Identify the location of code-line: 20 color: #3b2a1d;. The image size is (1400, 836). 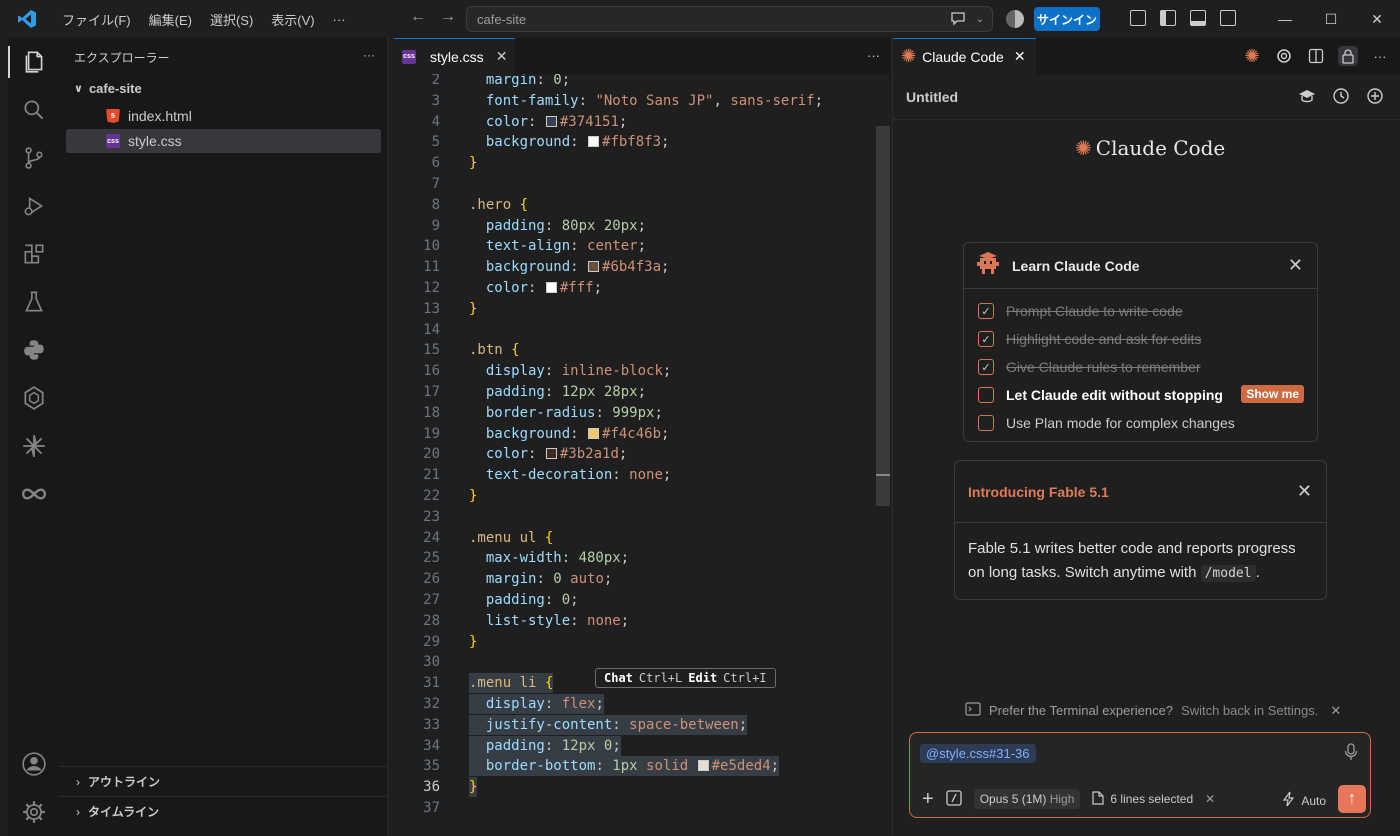
(634, 454).